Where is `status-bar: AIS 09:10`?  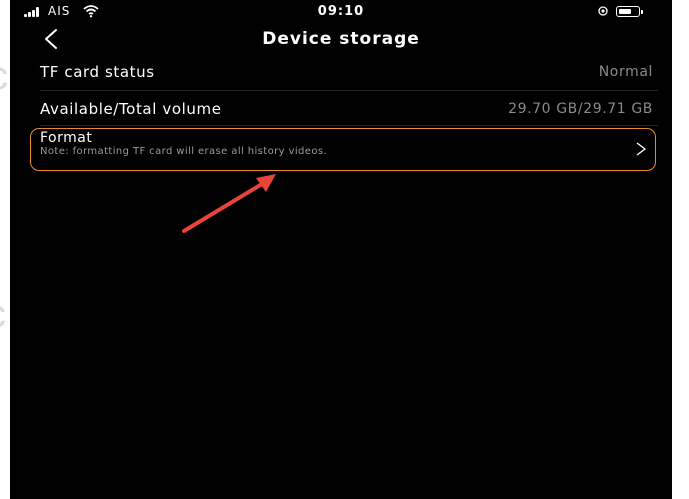
status-bar: AIS 09:10 is located at coordinates (341, 11).